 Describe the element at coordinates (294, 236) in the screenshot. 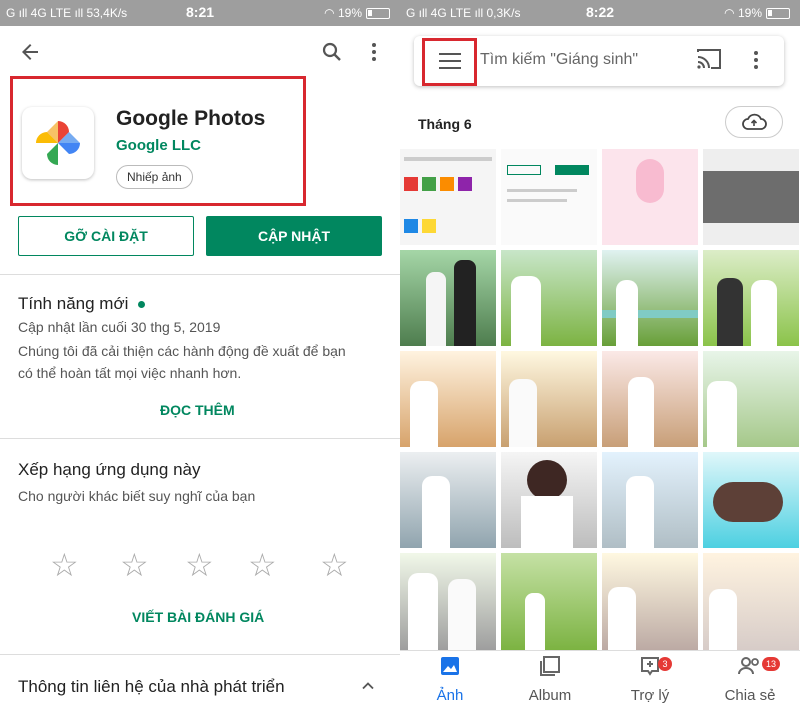

I see `update-button: CẬP NHẬT` at that location.